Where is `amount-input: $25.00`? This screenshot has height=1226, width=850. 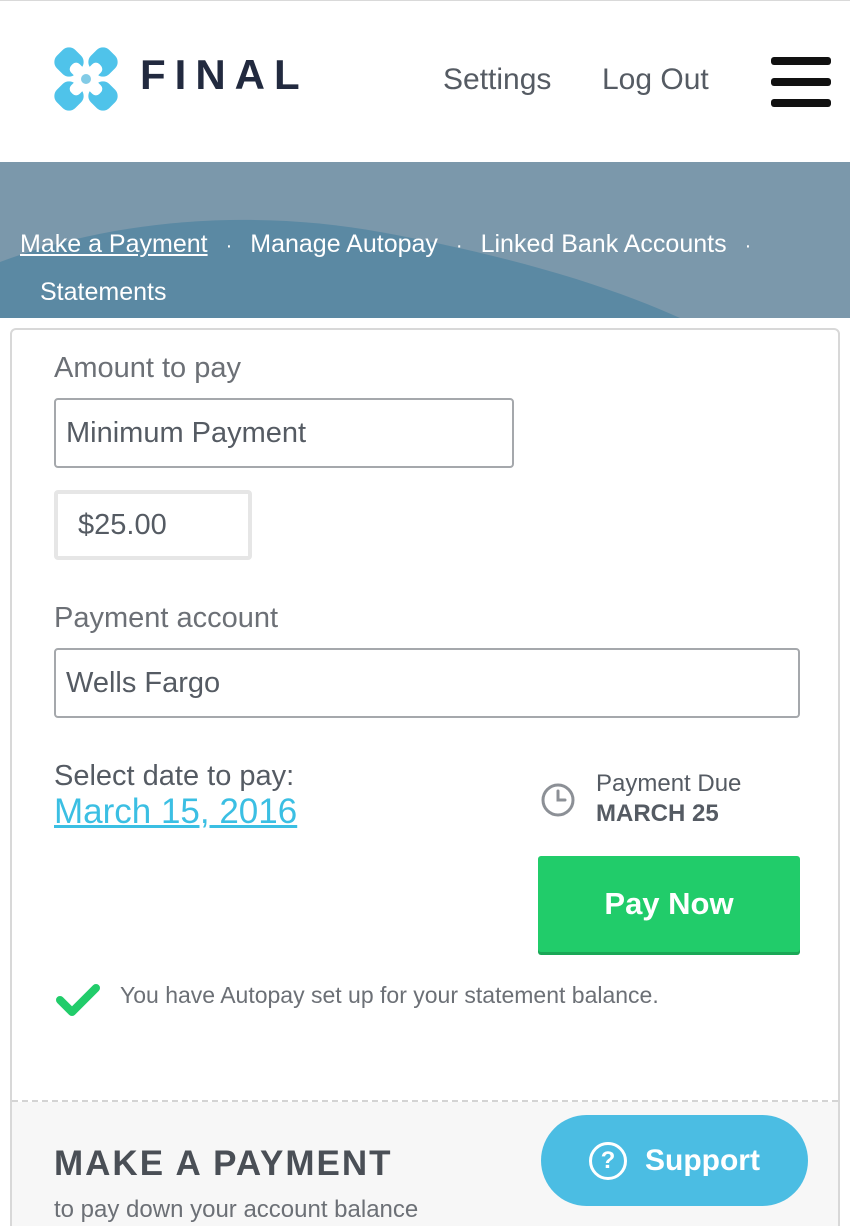 amount-input: $25.00 is located at coordinates (153, 525).